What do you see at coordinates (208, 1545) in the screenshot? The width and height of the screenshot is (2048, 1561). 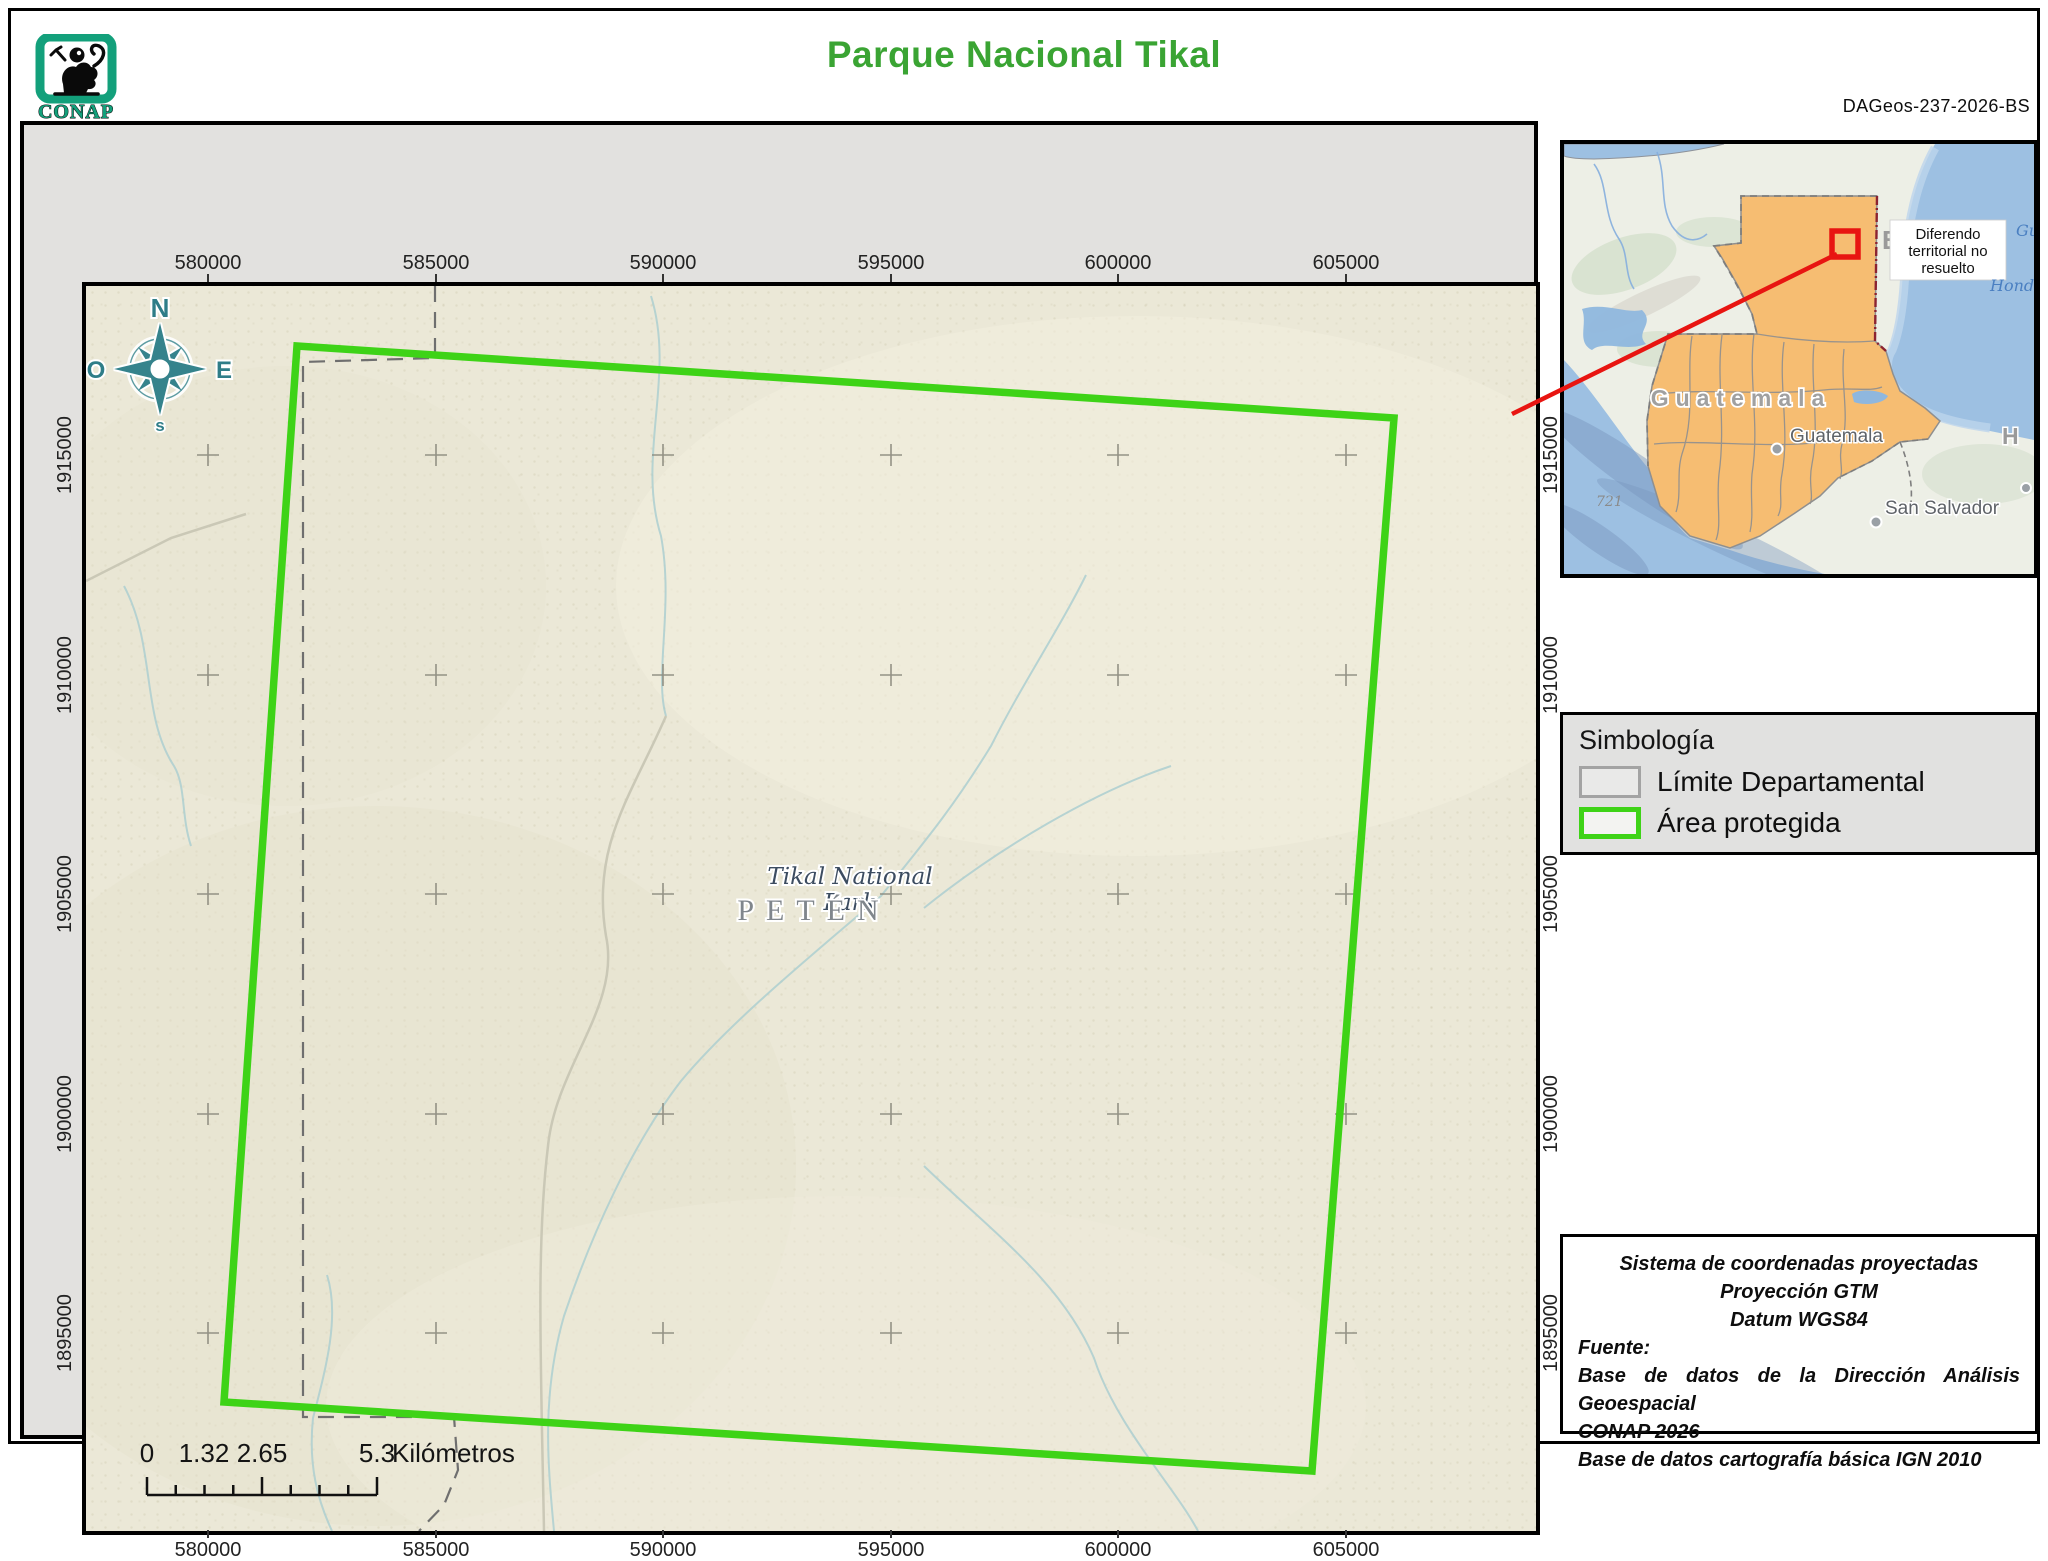 I see `x-tick-bottom-0: 580000` at bounding box center [208, 1545].